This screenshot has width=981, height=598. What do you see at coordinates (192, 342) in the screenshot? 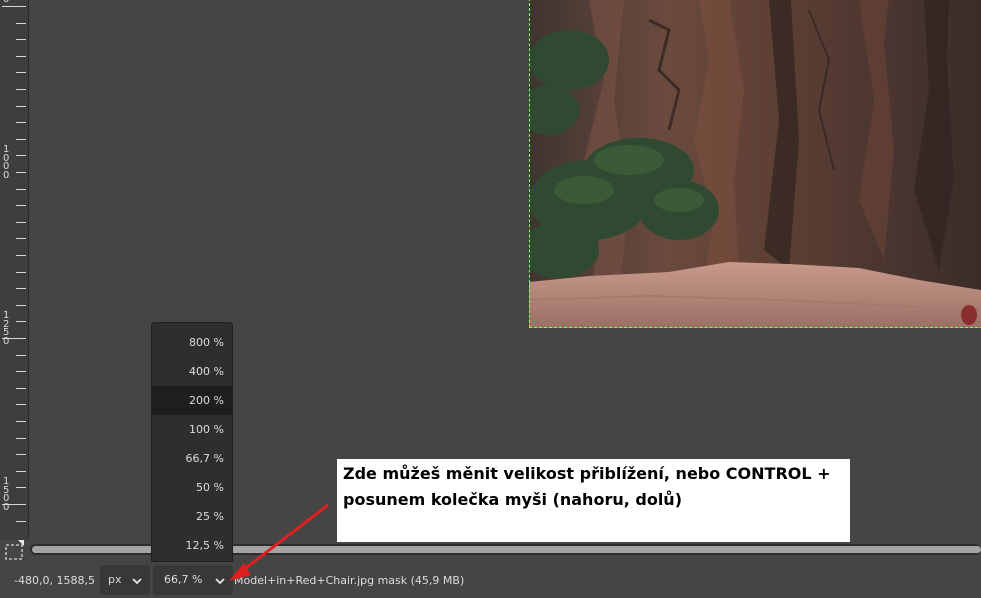
I see `zoom-option-800: 800 %` at bounding box center [192, 342].